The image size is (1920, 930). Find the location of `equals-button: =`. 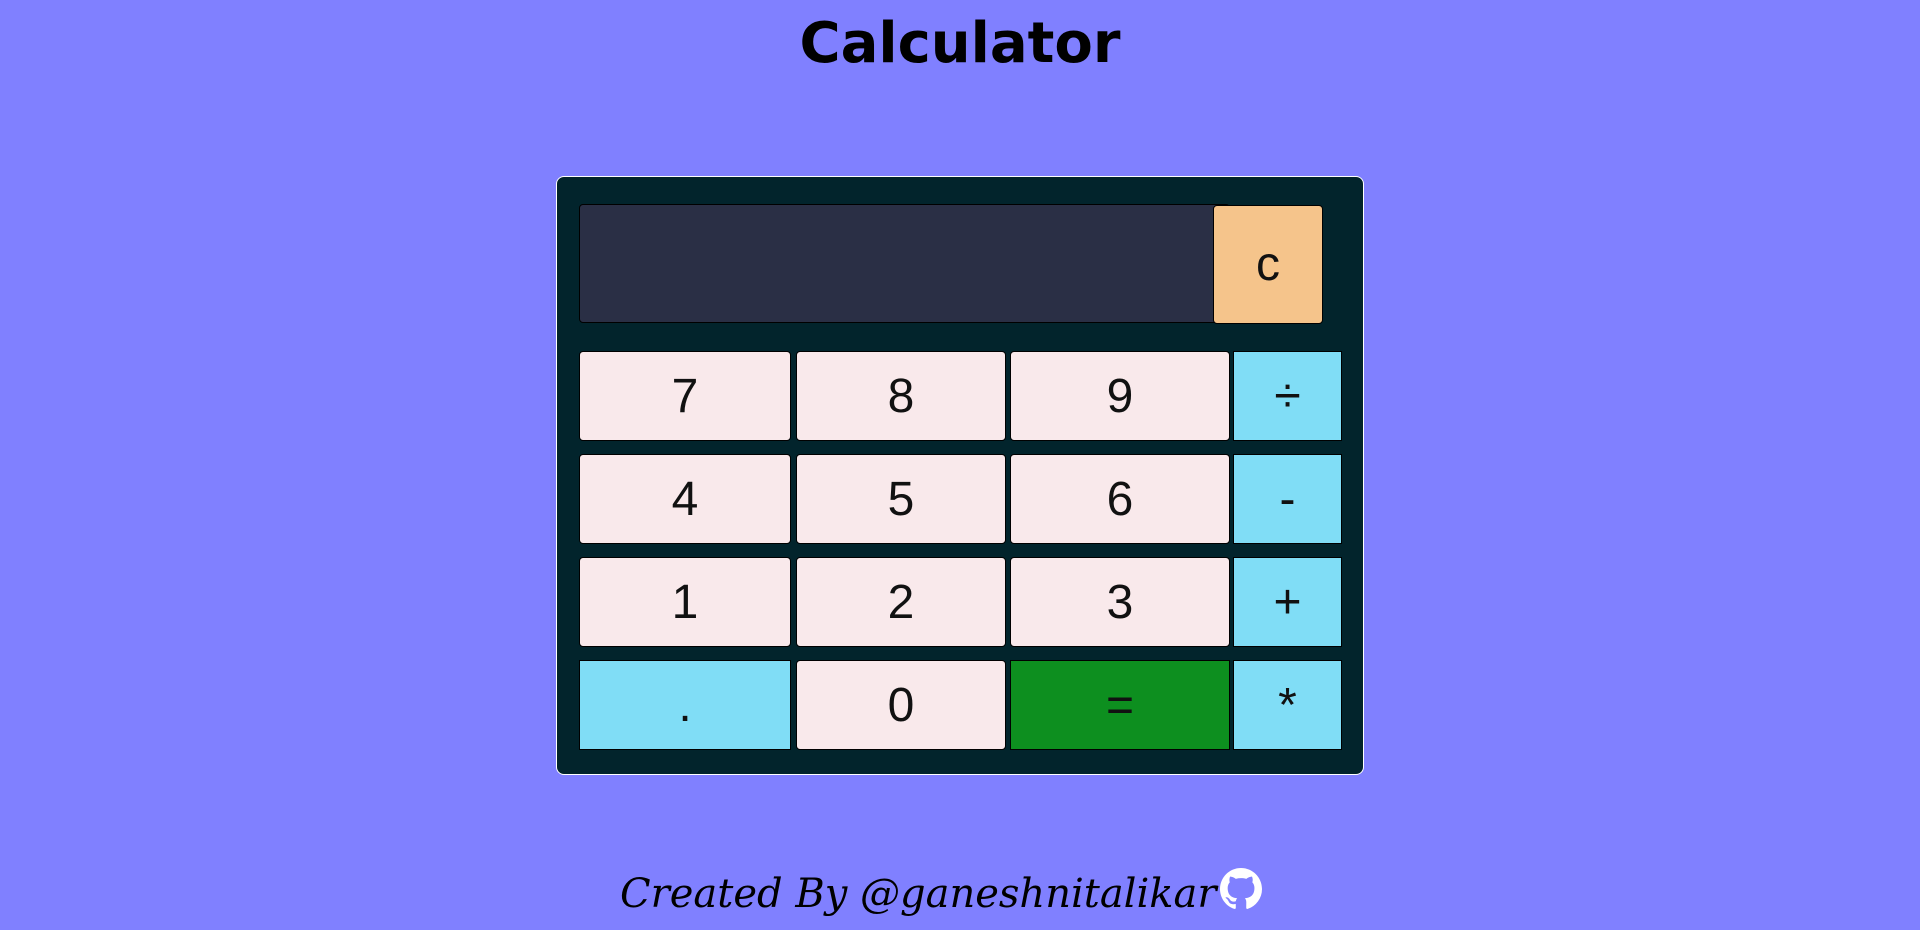

equals-button: = is located at coordinates (1120, 705).